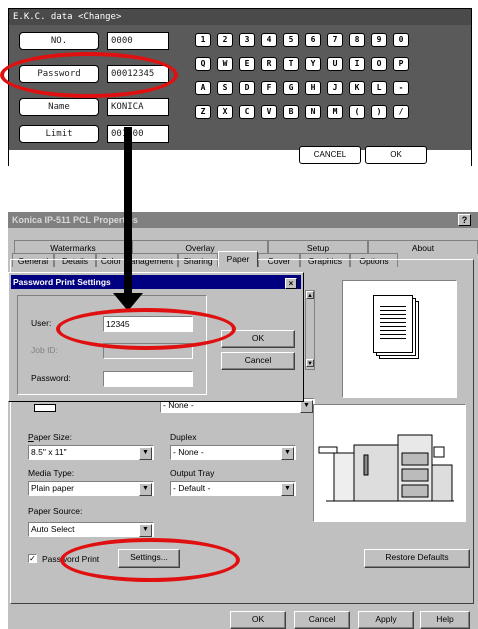  Describe the element at coordinates (357, 88) in the screenshot. I see `key-k: K` at that location.